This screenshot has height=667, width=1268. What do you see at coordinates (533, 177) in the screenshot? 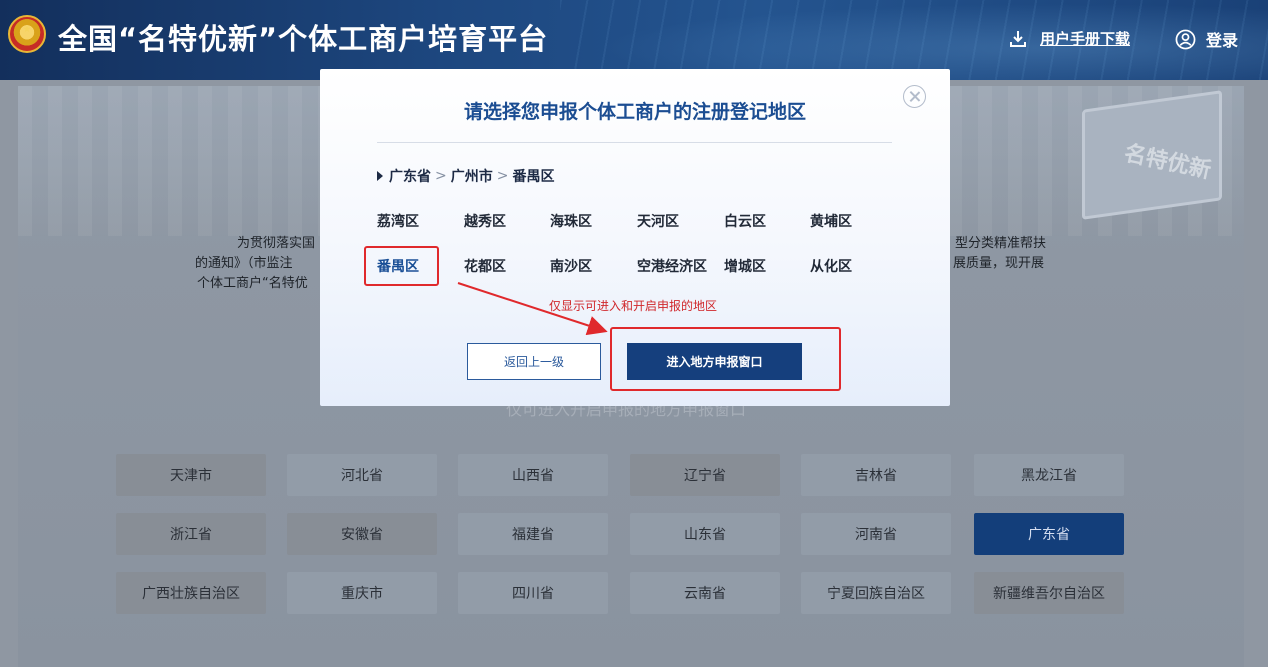
I see `breadcrumb-district: 番禺区` at bounding box center [533, 177].